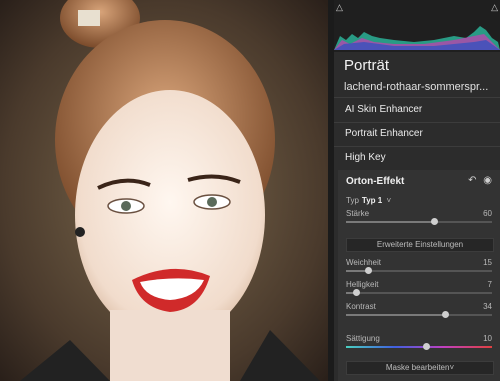  What do you see at coordinates (419, 346) in the screenshot?
I see `saturation-slider` at bounding box center [419, 346].